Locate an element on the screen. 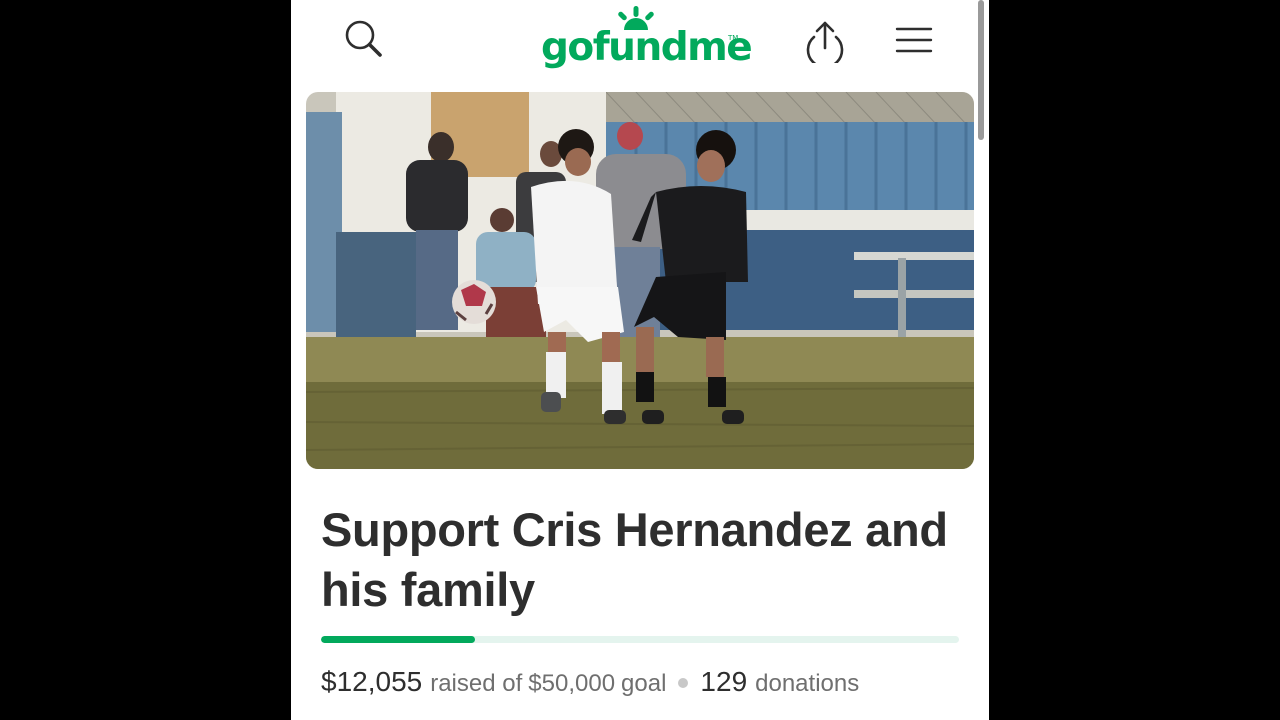 This screenshot has height=720, width=1280. campaign-title: Support Cris Hernandez and his family is located at coordinates (634, 559).